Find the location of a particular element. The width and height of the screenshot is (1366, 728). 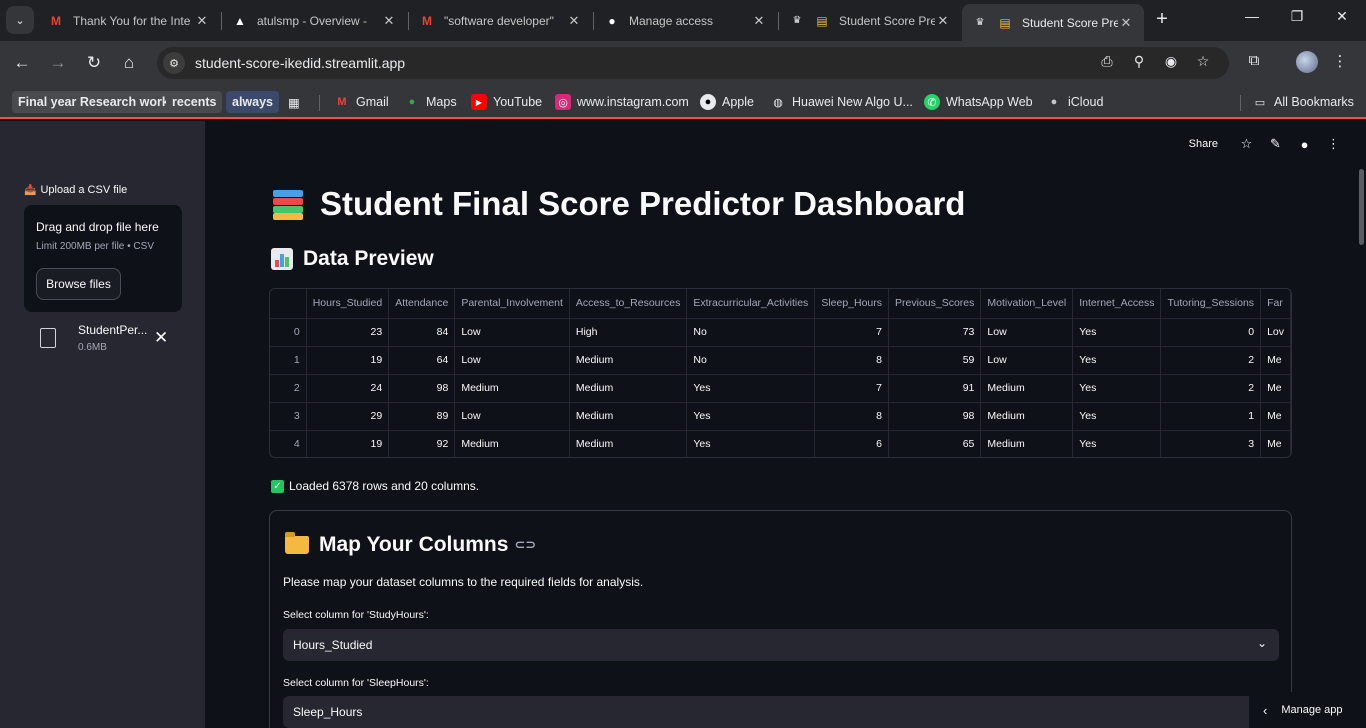

bookmark-folder: recents is located at coordinates (194, 102).